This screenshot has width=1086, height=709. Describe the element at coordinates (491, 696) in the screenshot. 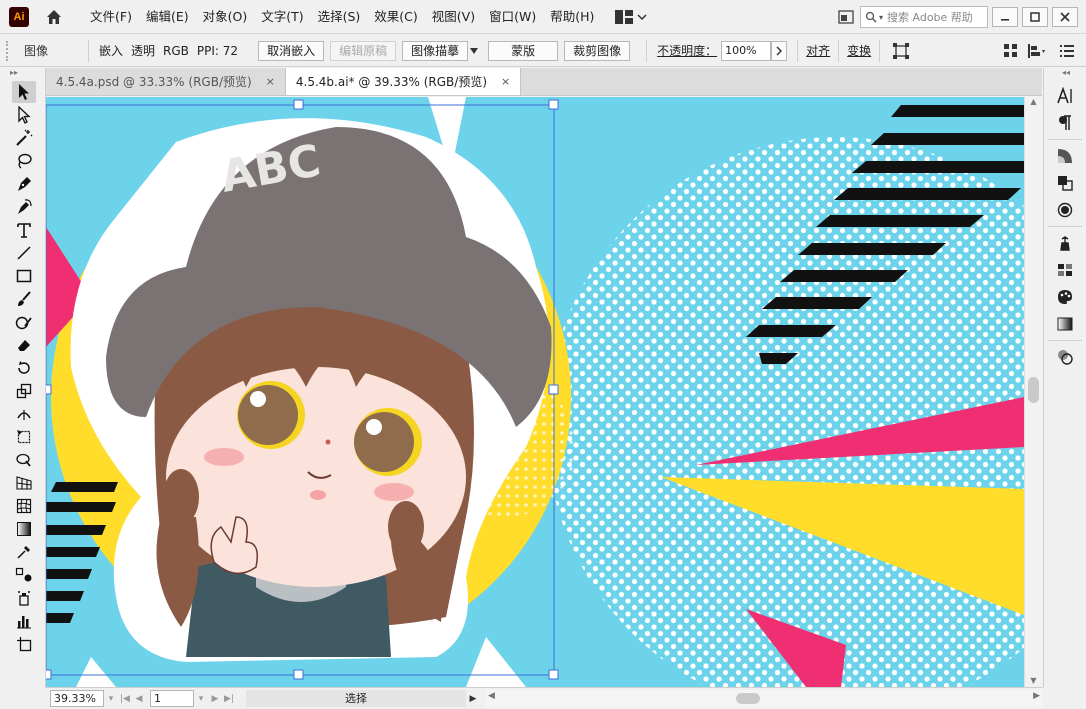

I see `scroll-left-icon: ◀` at that location.